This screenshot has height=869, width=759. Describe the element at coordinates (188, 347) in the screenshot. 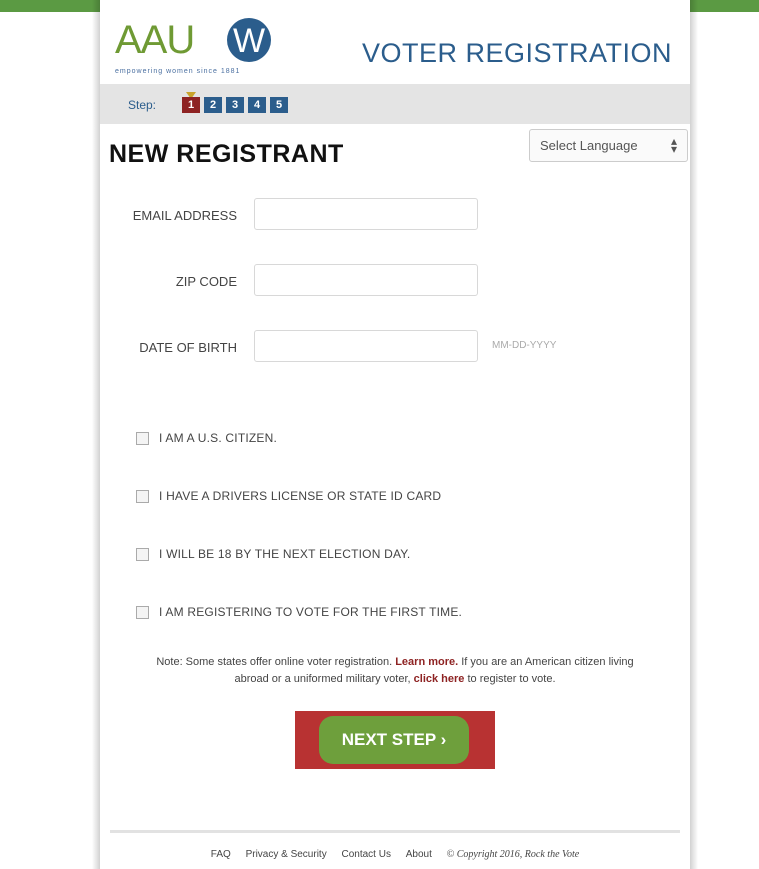

I see `dob-label: DATE OF BIRTH` at that location.